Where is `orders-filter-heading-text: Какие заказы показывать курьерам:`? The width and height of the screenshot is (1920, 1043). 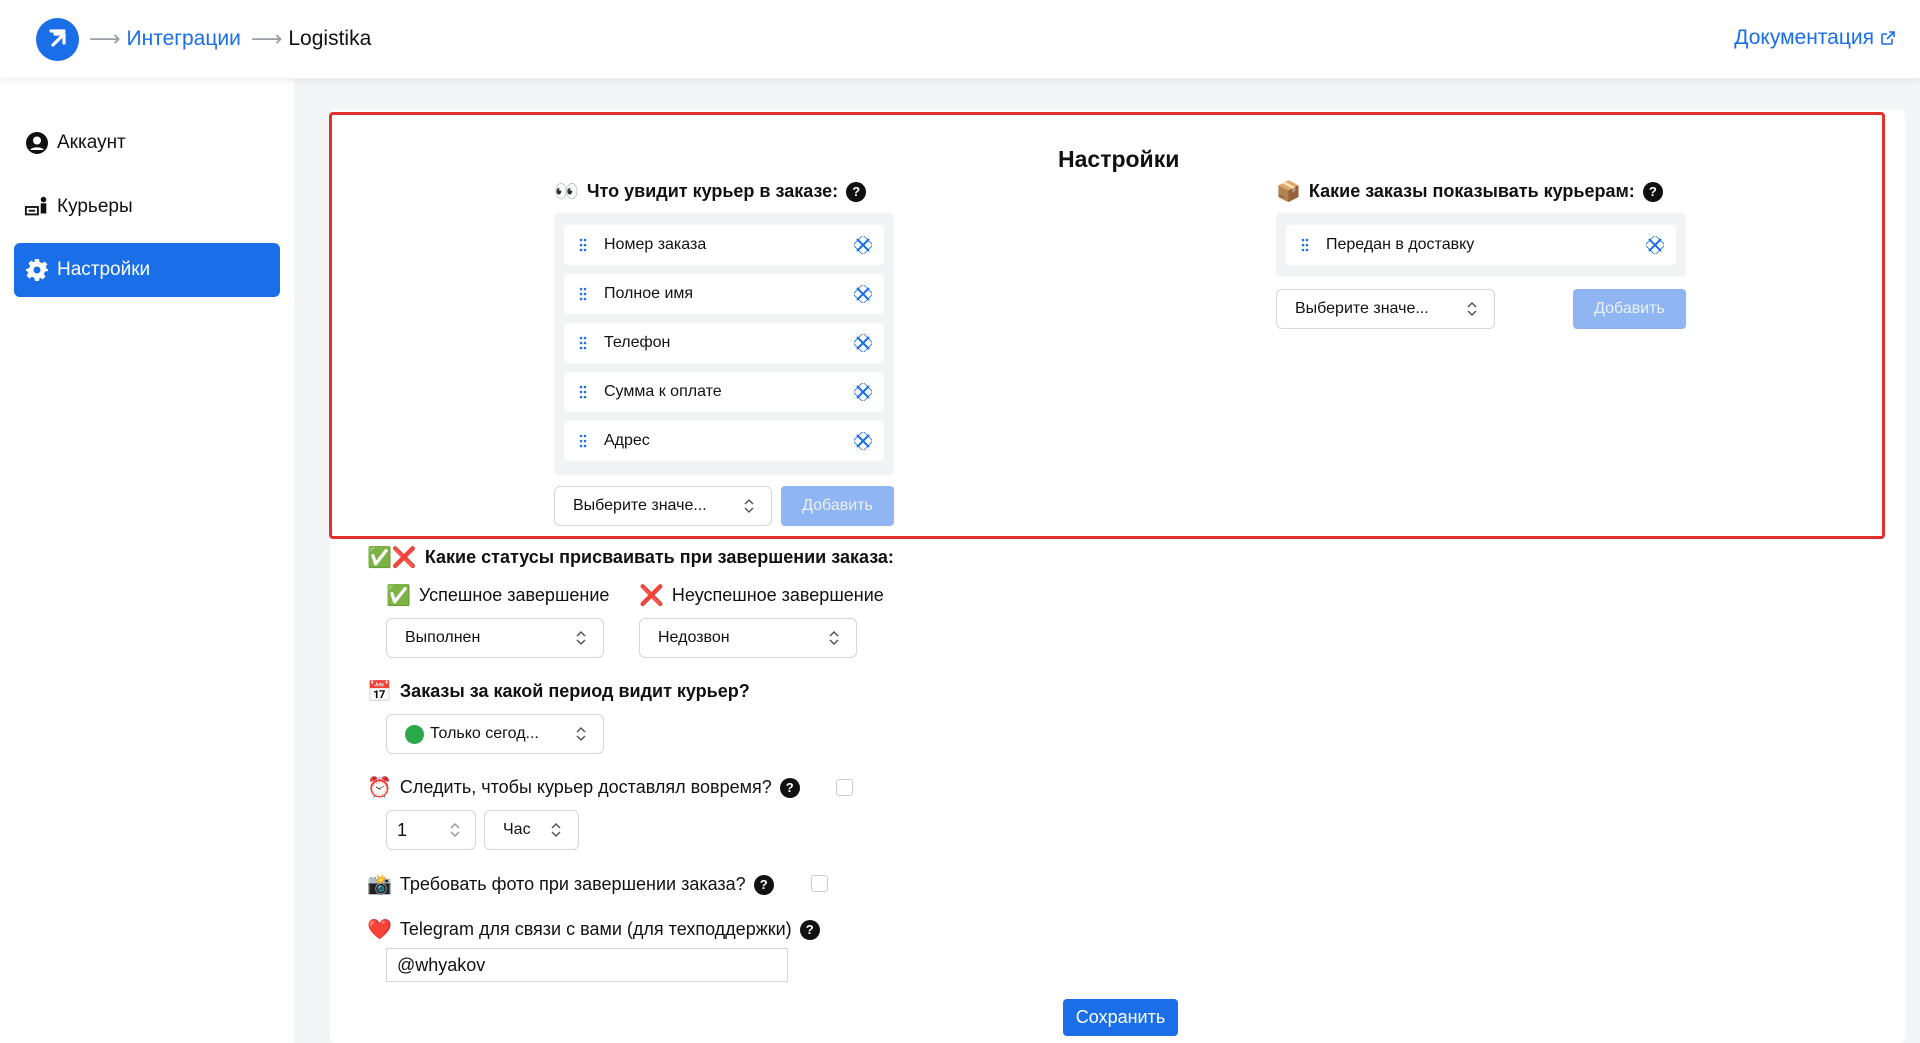 orders-filter-heading-text: Какие заказы показывать курьерам: is located at coordinates (1471, 191).